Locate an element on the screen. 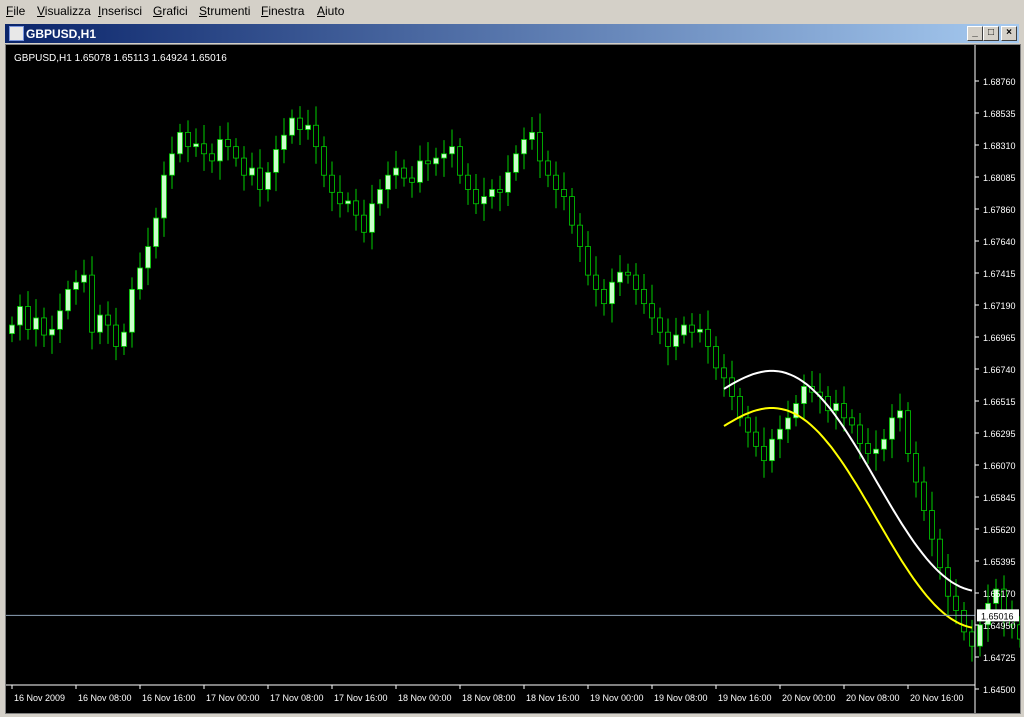 This screenshot has width=1024, height=717. y-tick-label: 1.64500 is located at coordinates (999, 690).